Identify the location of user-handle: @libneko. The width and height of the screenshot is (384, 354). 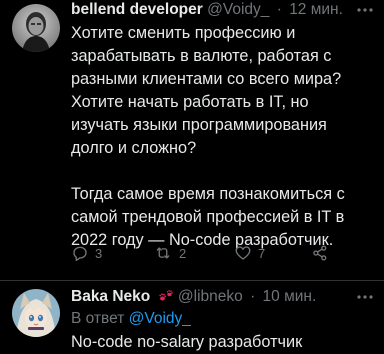
(210, 296).